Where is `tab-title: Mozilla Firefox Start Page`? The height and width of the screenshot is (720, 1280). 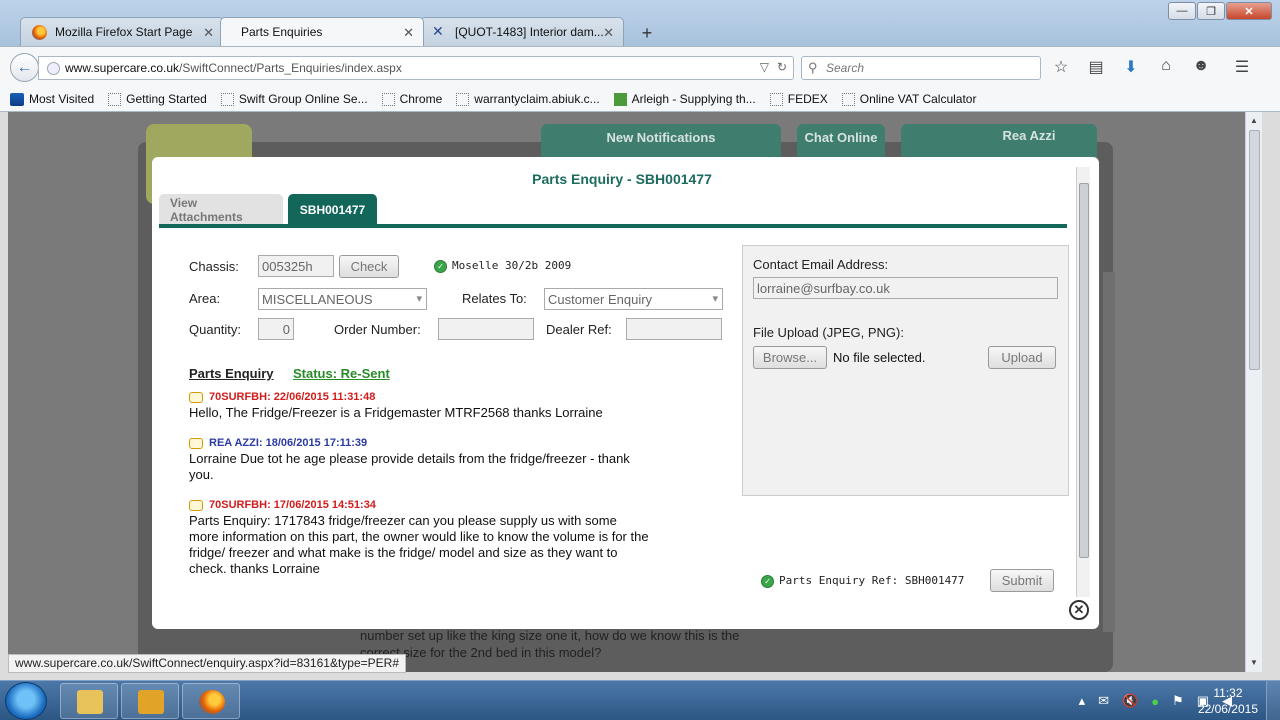
tab-title: Mozilla Firefox Start Page is located at coordinates (124, 32).